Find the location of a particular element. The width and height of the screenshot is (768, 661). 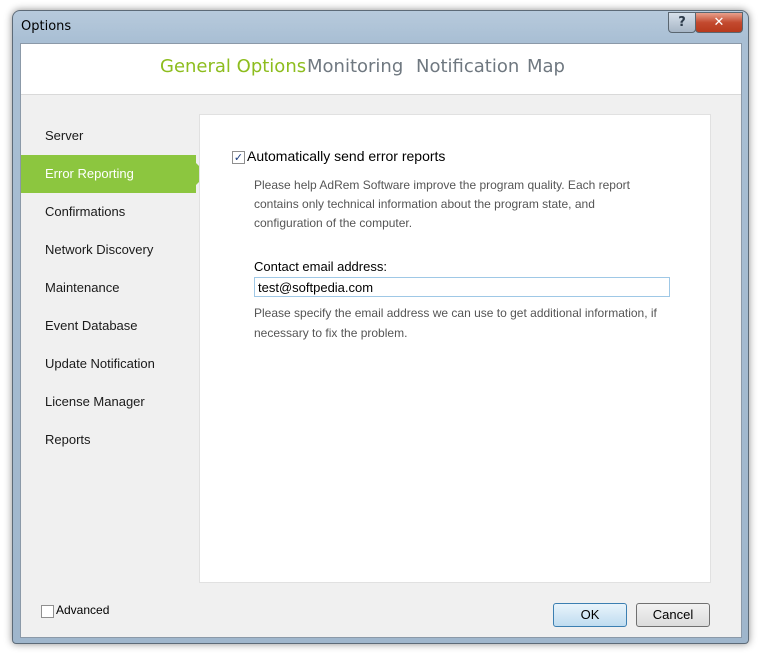

sidebar-item-label: Event Database is located at coordinates (91, 325).